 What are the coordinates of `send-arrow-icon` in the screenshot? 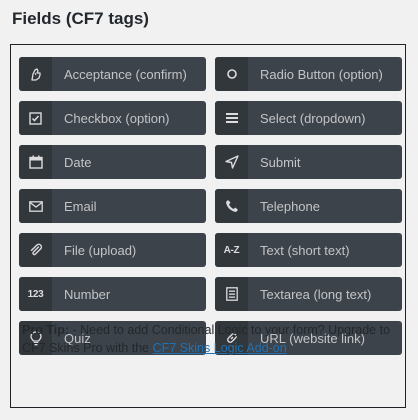 It's located at (231, 162).